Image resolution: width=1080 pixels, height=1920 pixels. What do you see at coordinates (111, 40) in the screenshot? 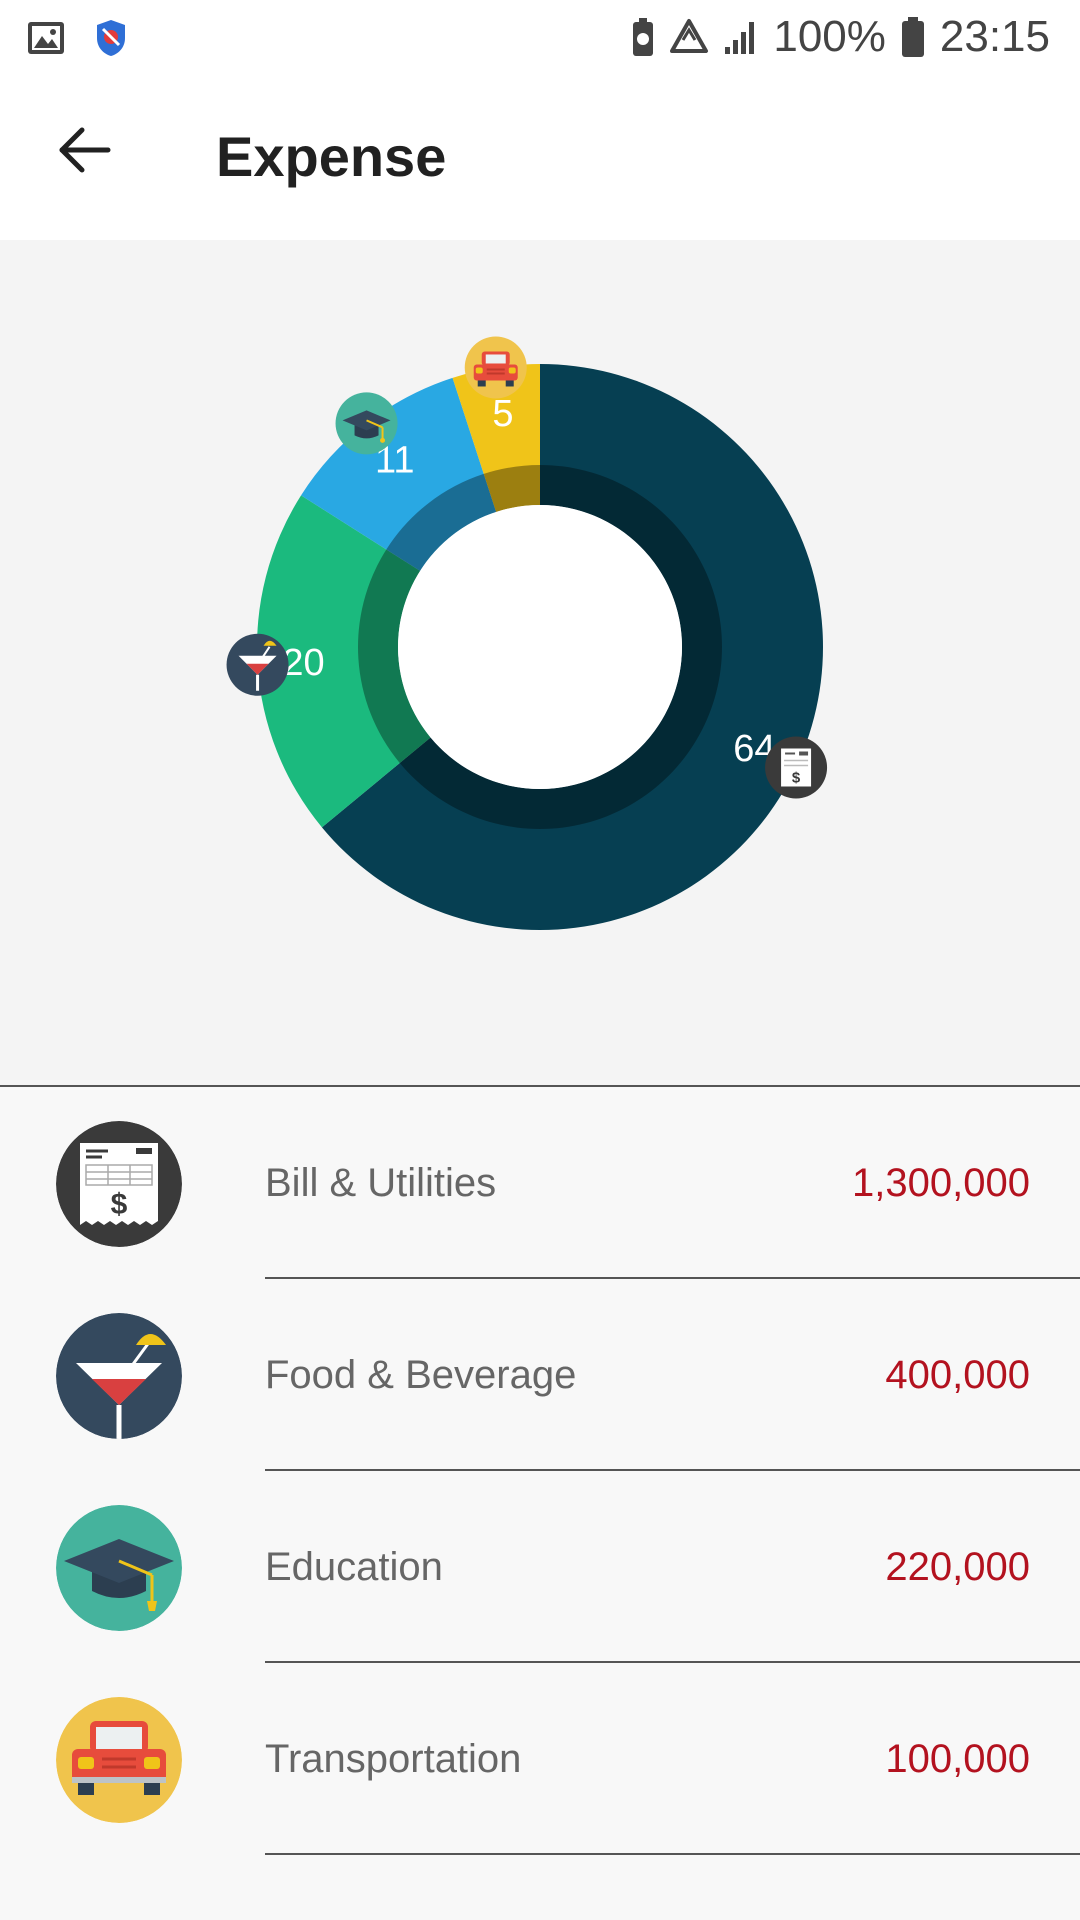
I see `shield-icon` at bounding box center [111, 40].